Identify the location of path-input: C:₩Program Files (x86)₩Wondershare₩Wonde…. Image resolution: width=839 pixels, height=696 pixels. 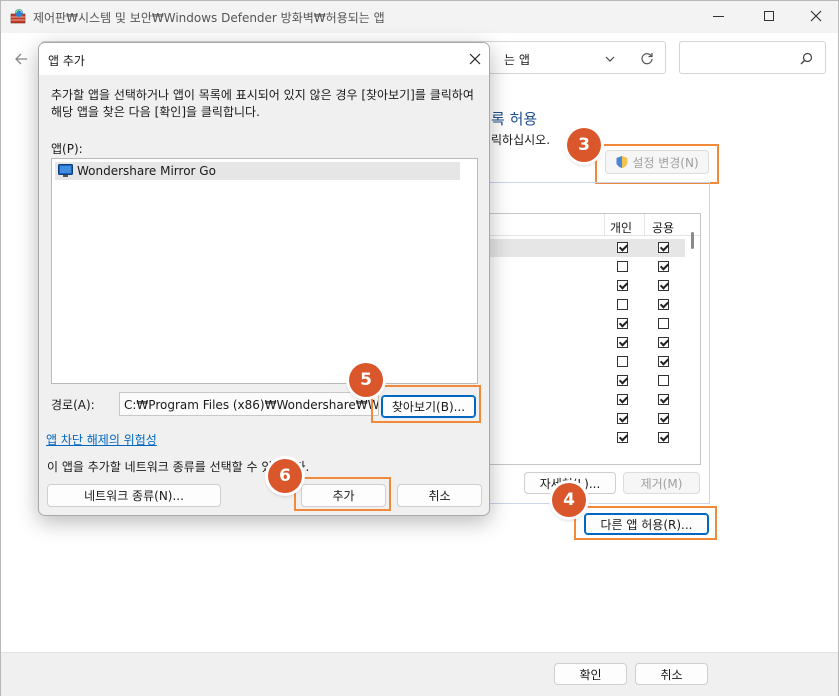
(249, 404).